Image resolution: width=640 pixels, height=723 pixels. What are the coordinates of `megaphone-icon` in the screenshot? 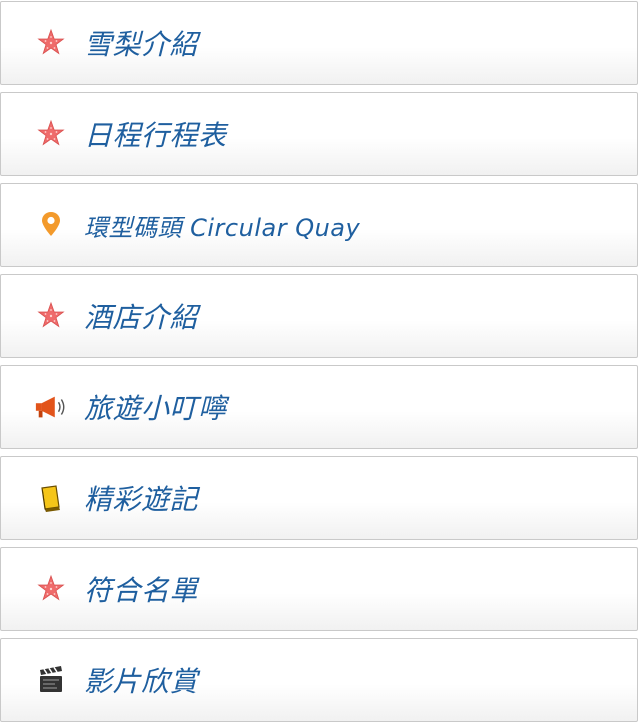 It's located at (51, 407).